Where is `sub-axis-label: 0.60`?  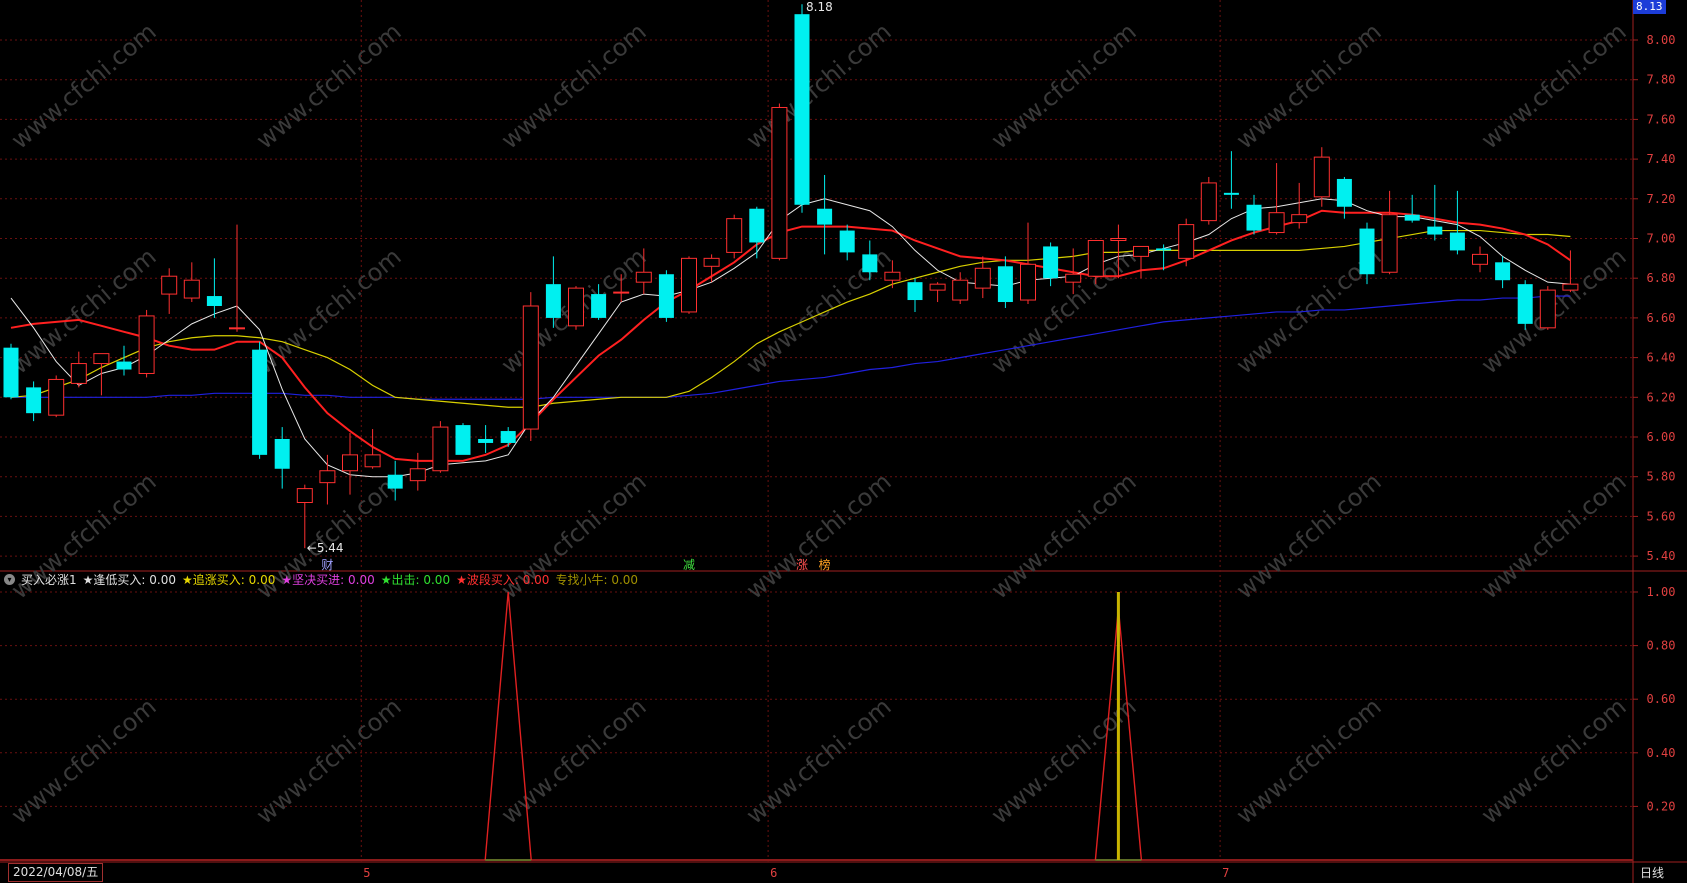 sub-axis-label: 0.60 is located at coordinates (1661, 699).